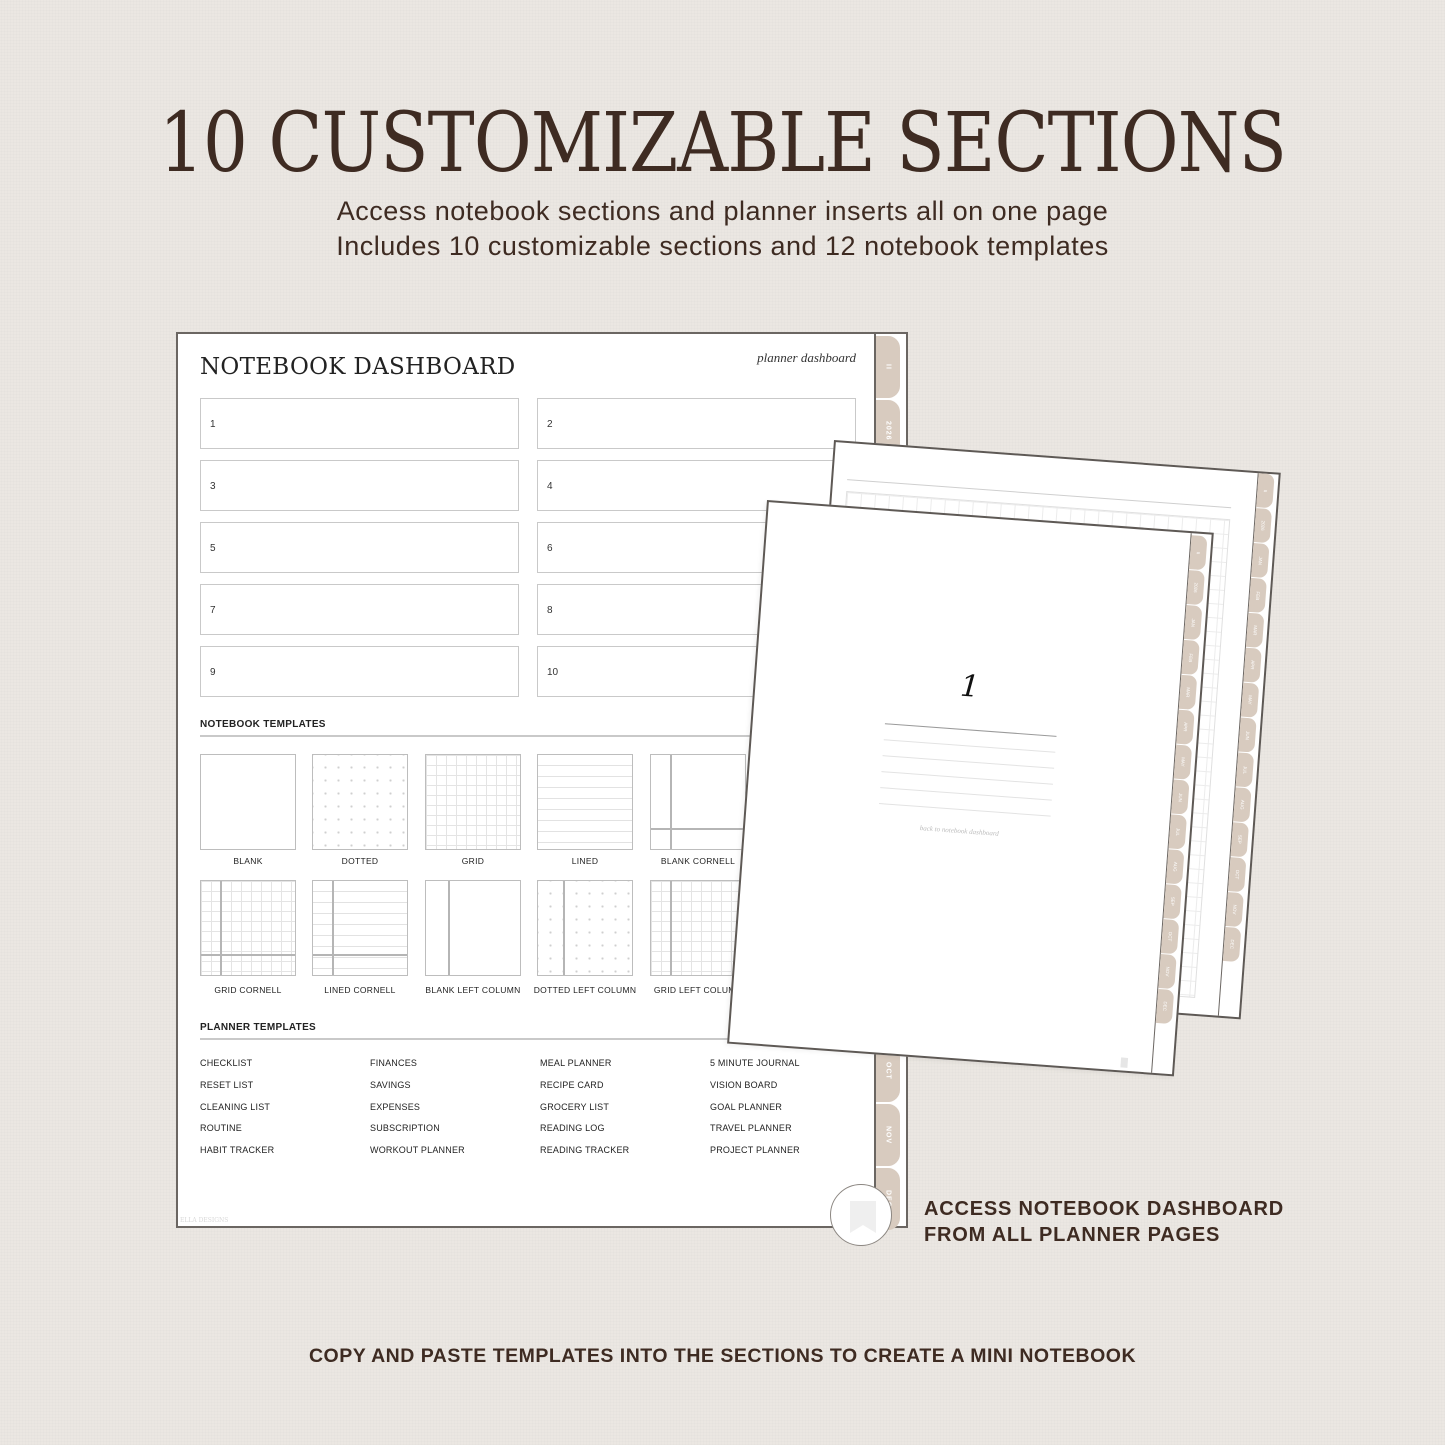 The image size is (1445, 1445). Describe the element at coordinates (585, 802) in the screenshot. I see `template-lined` at that location.